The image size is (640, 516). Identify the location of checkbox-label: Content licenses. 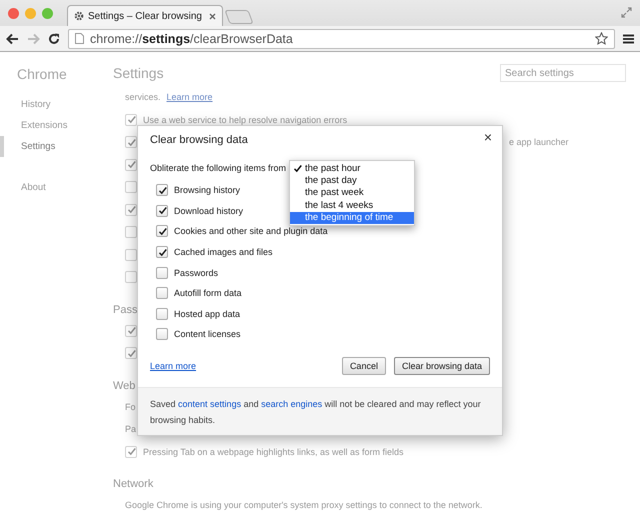
(207, 334).